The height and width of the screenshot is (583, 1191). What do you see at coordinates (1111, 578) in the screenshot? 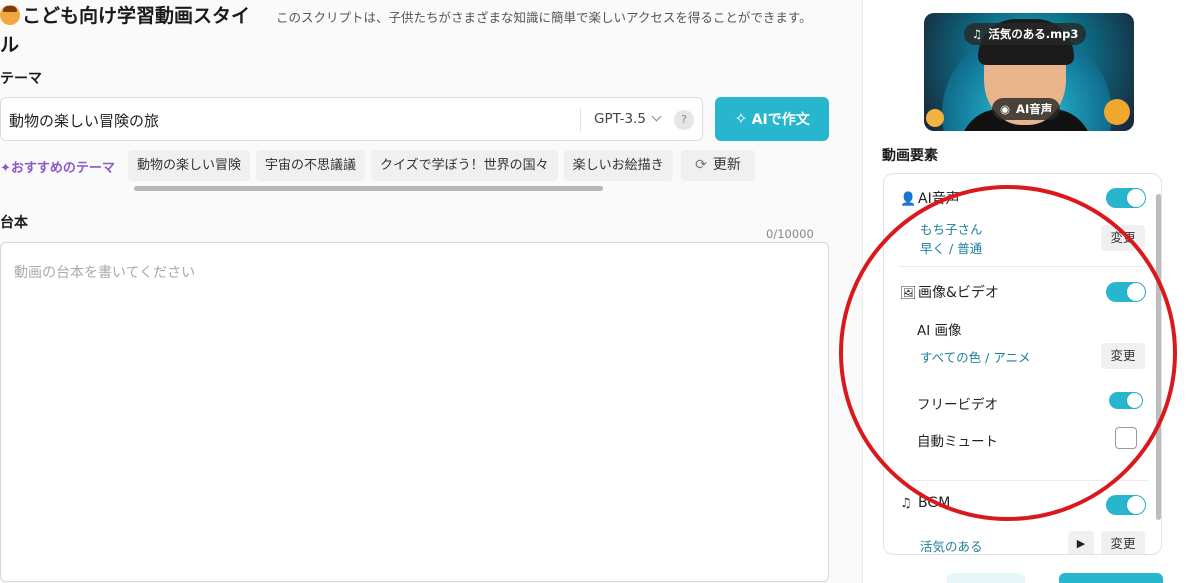
I see `generate-button` at bounding box center [1111, 578].